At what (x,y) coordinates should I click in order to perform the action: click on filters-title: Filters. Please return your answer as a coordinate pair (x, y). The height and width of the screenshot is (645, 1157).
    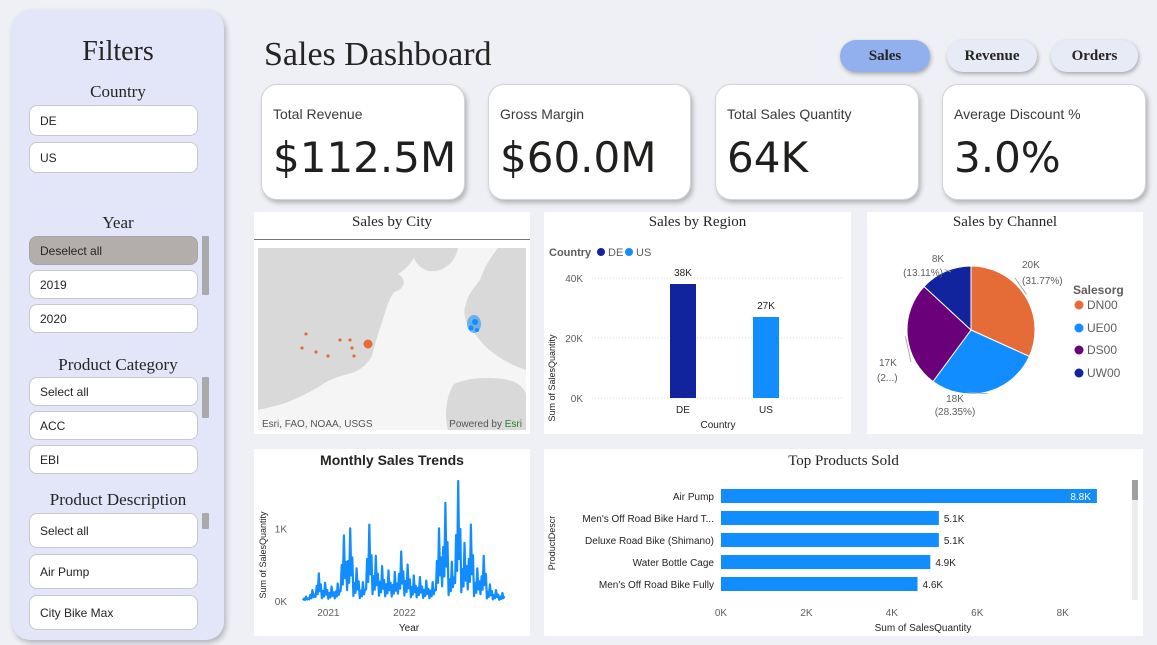
    Looking at the image, I should click on (118, 51).